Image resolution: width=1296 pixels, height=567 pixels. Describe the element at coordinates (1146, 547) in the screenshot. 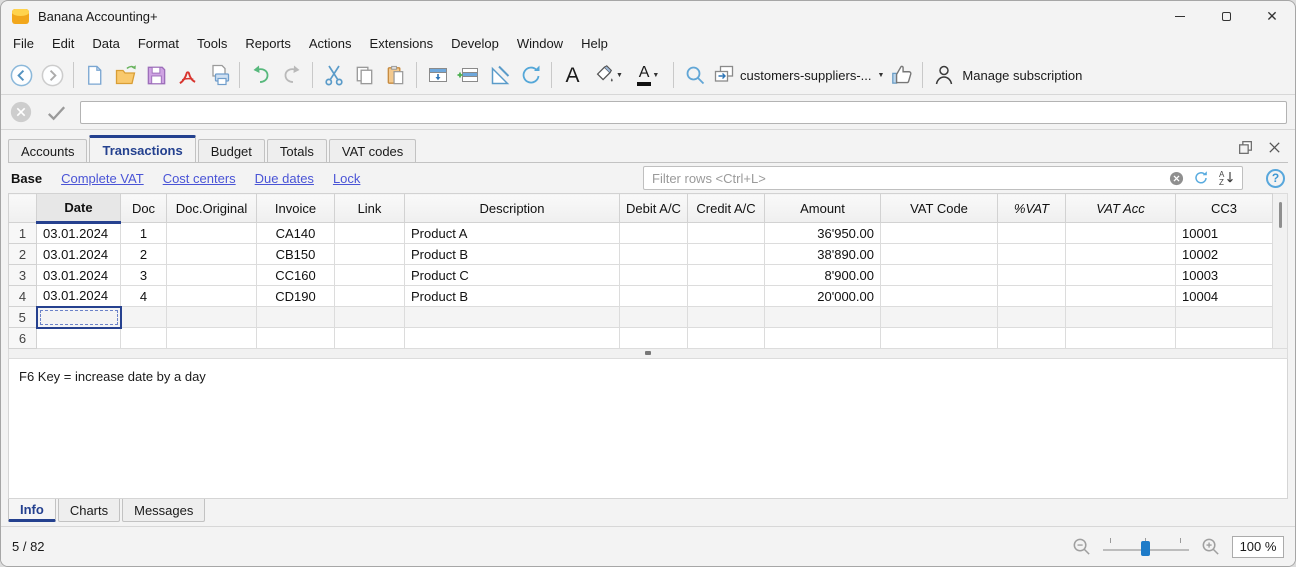

I see `zoom-slider` at that location.